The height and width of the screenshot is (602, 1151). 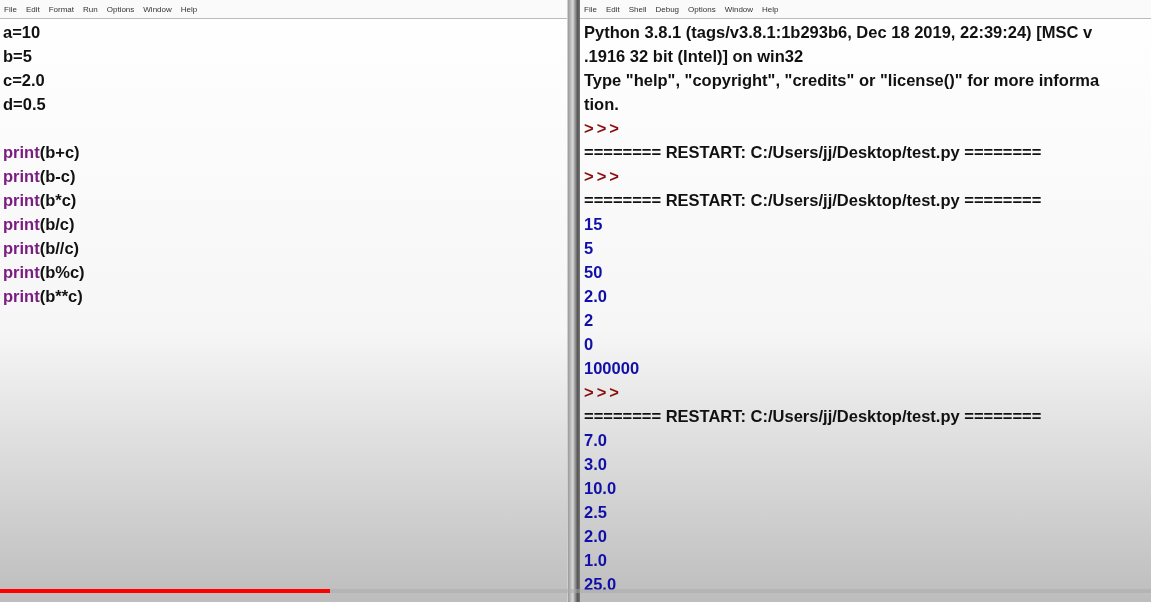 I want to click on output-line: 2, so click(x=589, y=320).